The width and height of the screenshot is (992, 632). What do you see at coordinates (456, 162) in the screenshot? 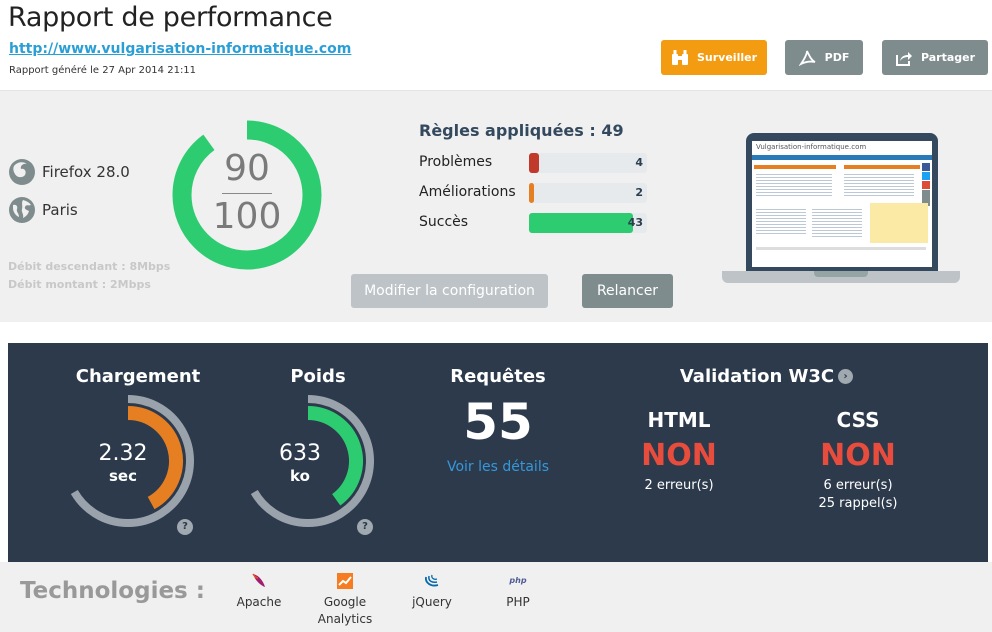
I see `rule-label-problems: Problèmes` at bounding box center [456, 162].